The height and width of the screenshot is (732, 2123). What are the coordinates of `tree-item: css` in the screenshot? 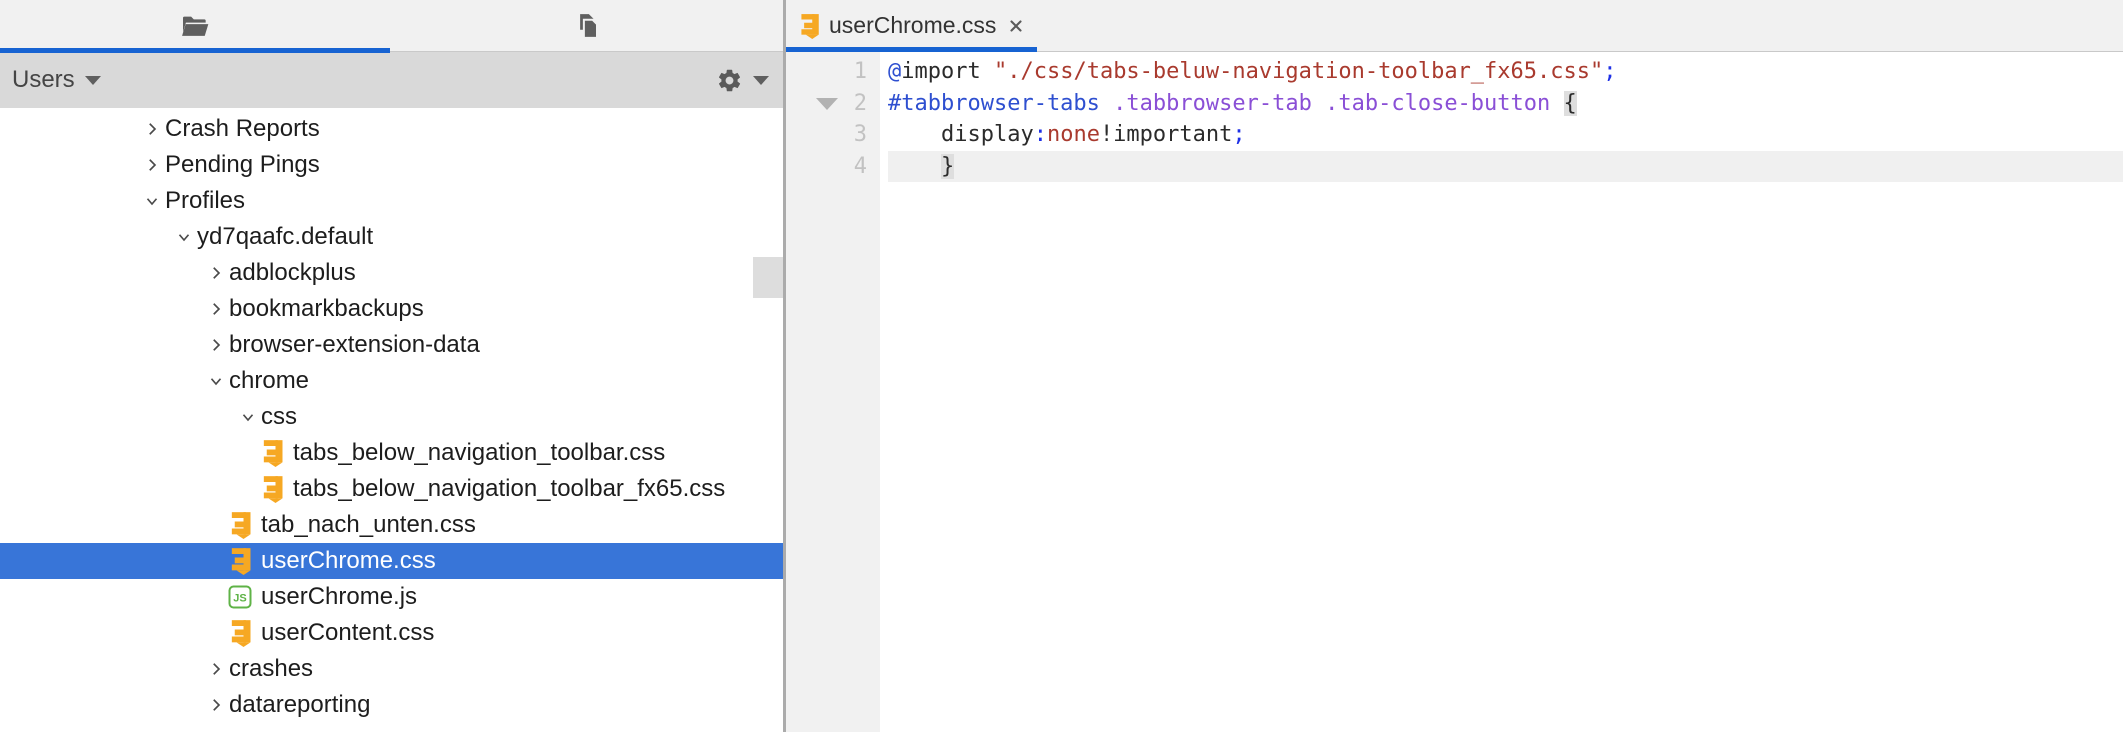 It's located at (391, 417).